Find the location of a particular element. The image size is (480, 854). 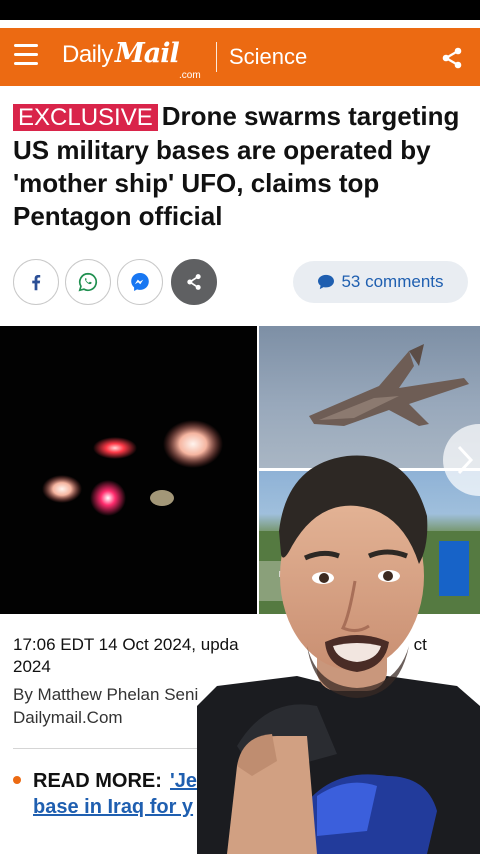

social-share-row: 53 comments is located at coordinates (243, 282).